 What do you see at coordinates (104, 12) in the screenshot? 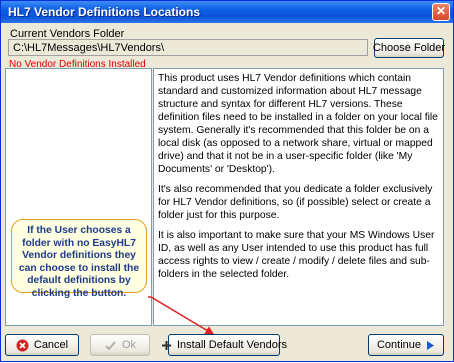
I see `window-title: HL7 Vendor Definitions Locations` at bounding box center [104, 12].